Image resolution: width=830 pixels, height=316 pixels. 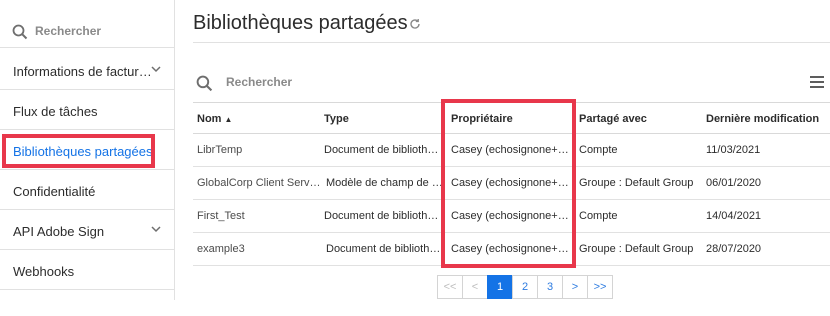 What do you see at coordinates (817, 84) in the screenshot?
I see `hamburger-menu-icon` at bounding box center [817, 84].